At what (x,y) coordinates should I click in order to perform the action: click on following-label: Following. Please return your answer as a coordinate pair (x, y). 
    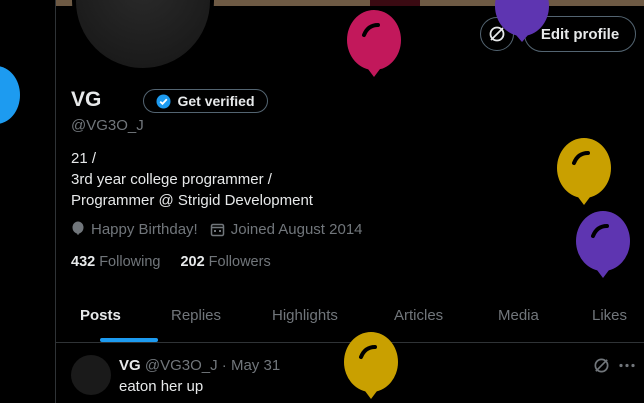
    Looking at the image, I should click on (130, 262).